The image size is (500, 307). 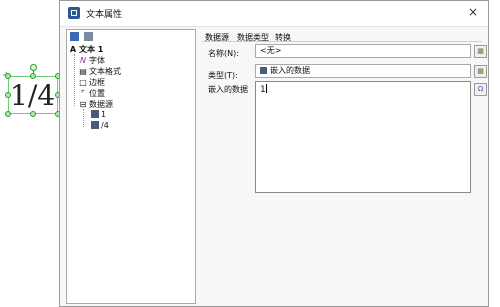 What do you see at coordinates (74, 36) in the screenshot?
I see `expand-all-icon` at bounding box center [74, 36].